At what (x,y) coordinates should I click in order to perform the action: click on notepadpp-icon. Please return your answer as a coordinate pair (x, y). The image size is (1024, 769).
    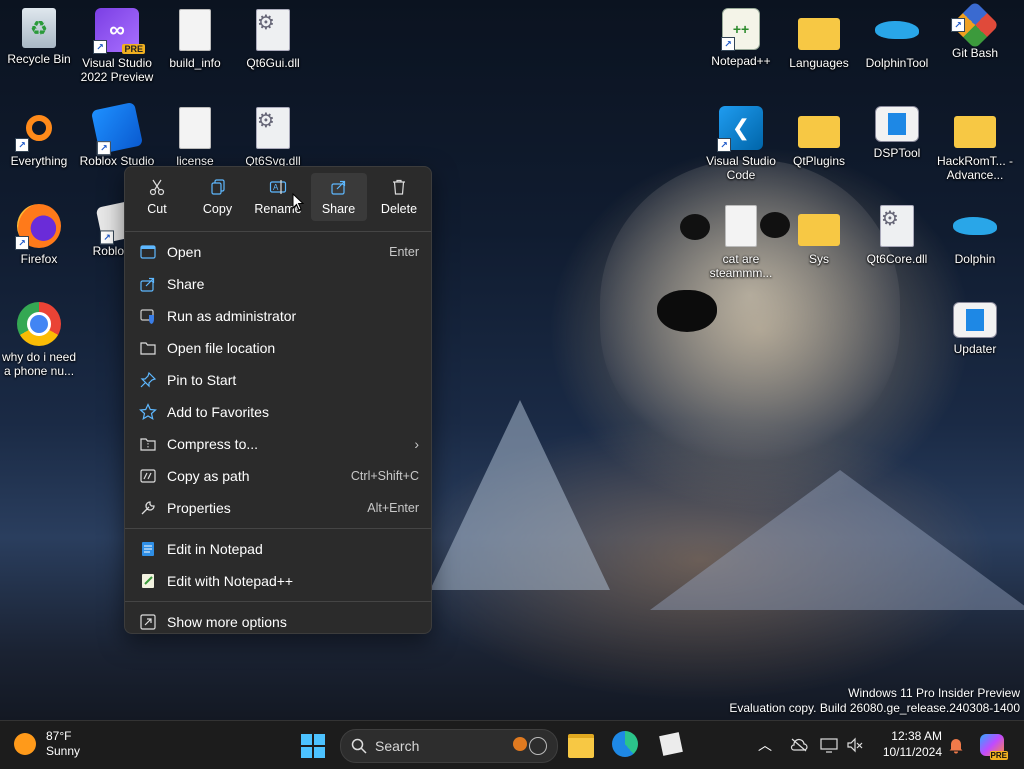
    Looking at the image, I should click on (148, 581).